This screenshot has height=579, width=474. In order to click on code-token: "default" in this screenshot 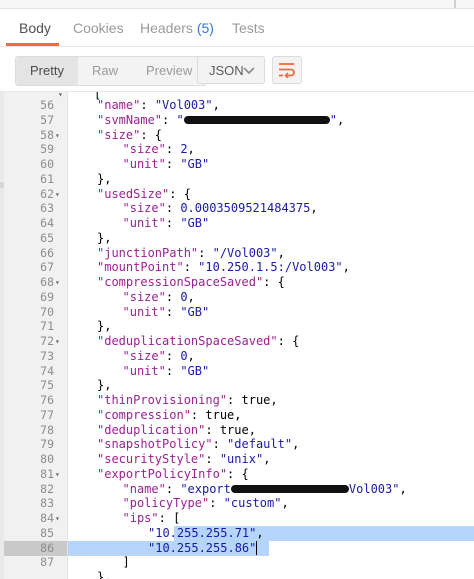, I will do `click(260, 444)`.